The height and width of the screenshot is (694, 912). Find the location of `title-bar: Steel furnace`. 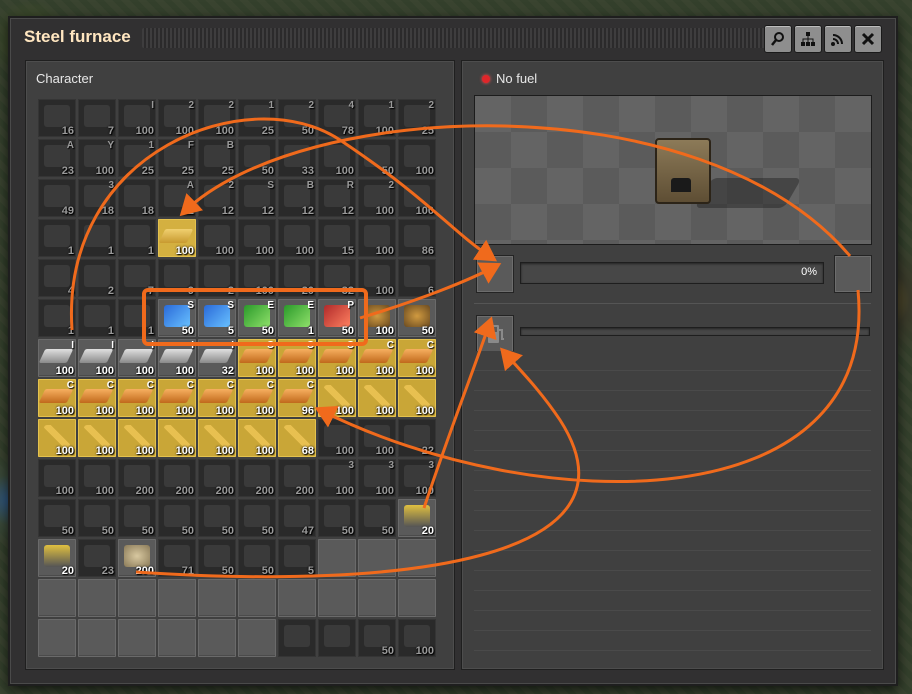

title-bar: Steel furnace is located at coordinates (453, 38).